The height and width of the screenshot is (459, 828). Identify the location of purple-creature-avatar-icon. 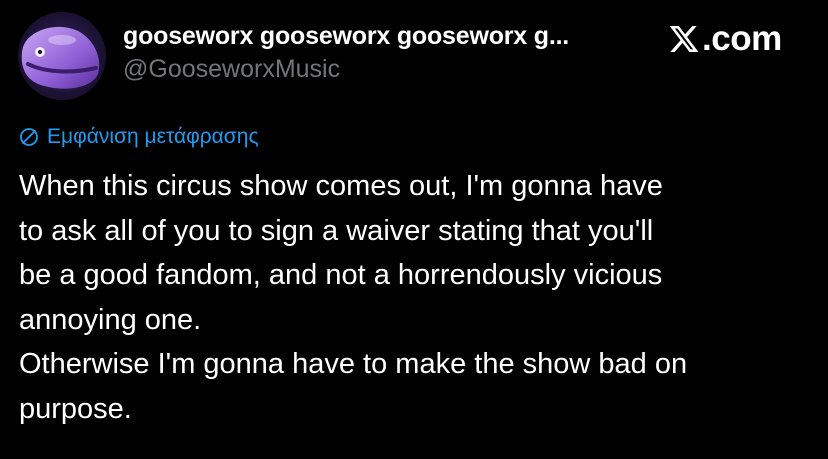
(62, 56).